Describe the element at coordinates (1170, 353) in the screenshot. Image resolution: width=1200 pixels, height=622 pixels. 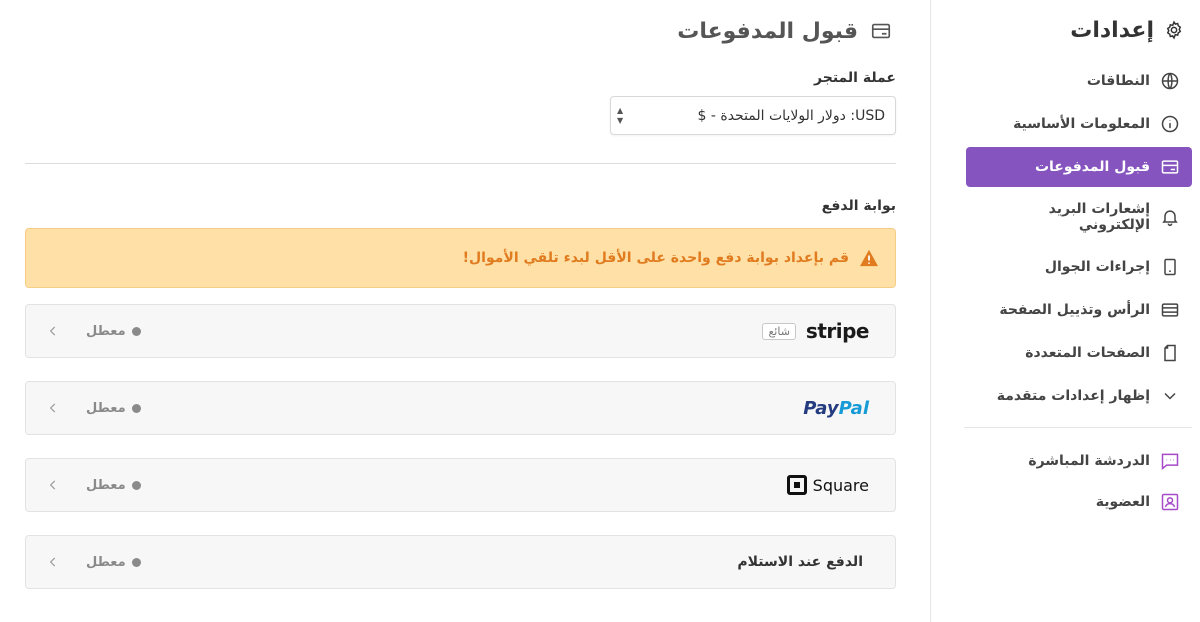
I see `pages-icon` at that location.